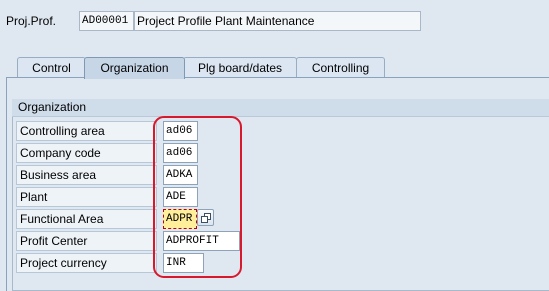 This screenshot has width=549, height=291. I want to click on profit-center-label: Profit Center, so click(86, 241).